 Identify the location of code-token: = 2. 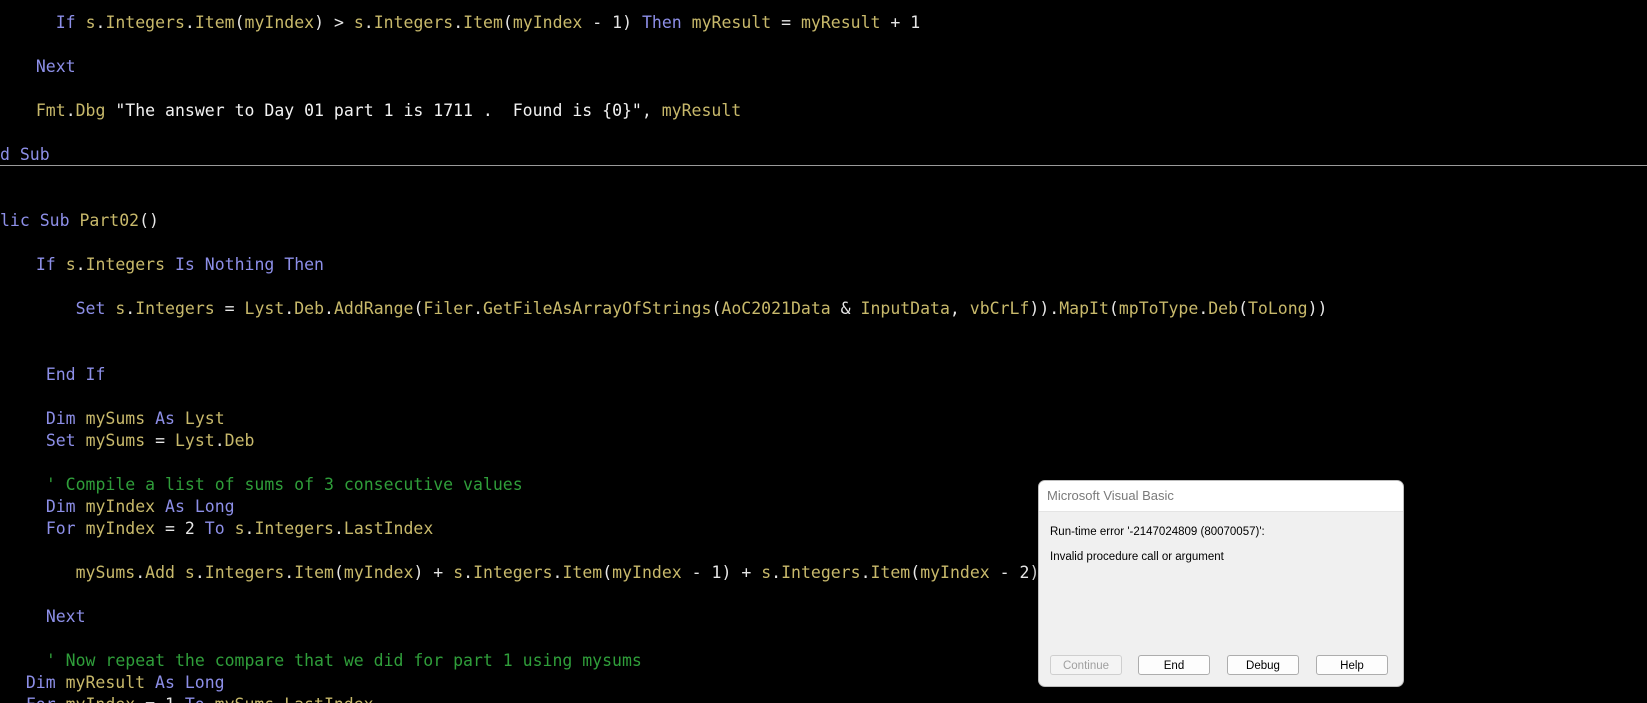
(180, 528).